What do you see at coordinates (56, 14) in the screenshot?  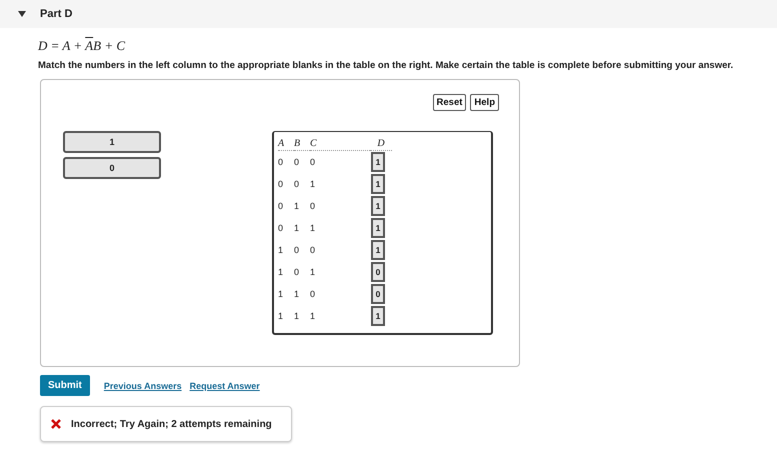 I see `section-title: Part D` at bounding box center [56, 14].